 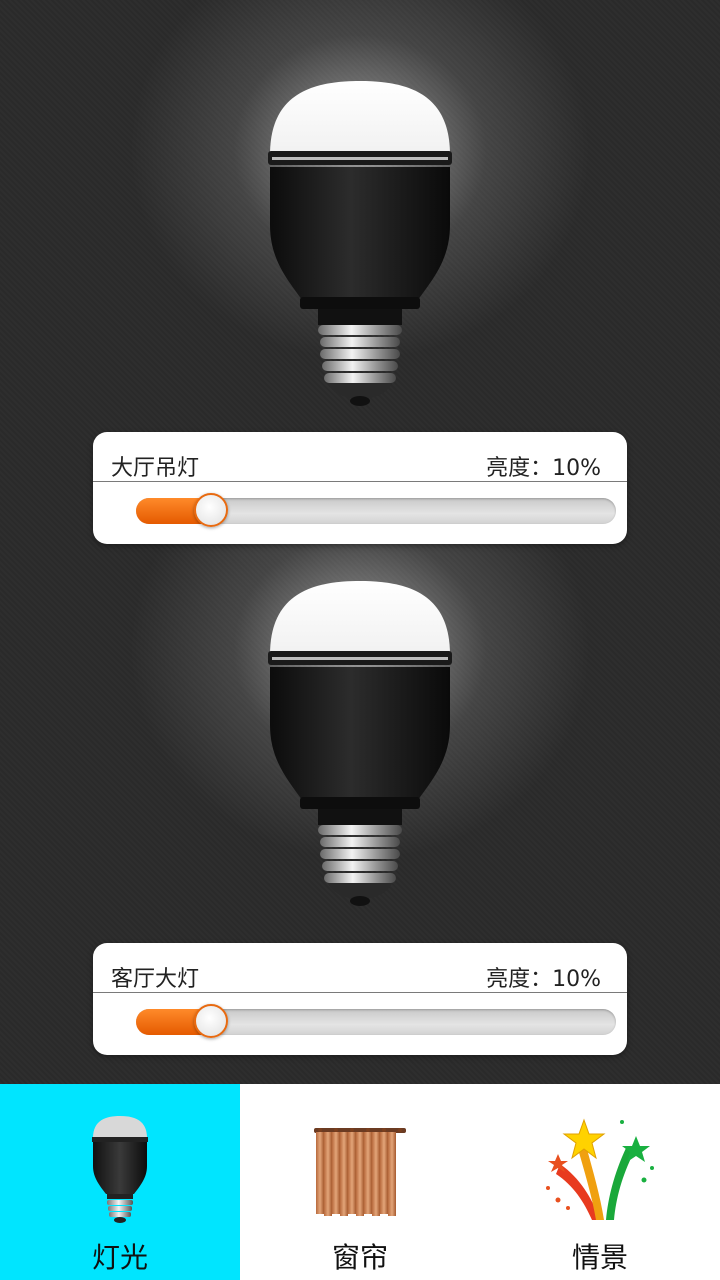 I want to click on bulb-icon, so click(x=120, y=1169).